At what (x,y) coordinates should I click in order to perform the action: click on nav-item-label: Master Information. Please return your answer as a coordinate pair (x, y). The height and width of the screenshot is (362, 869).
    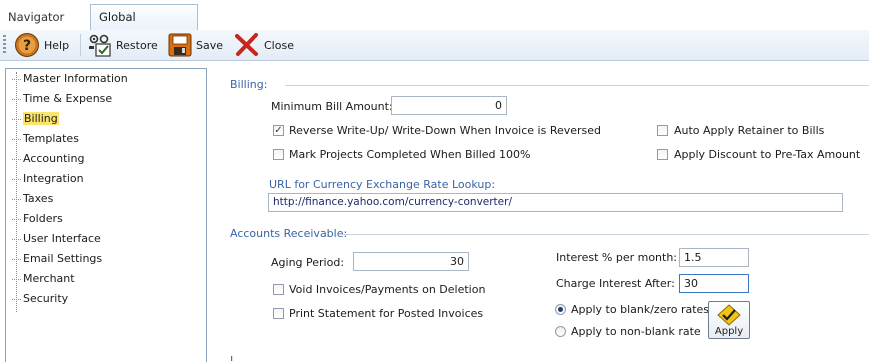
    Looking at the image, I should click on (75, 78).